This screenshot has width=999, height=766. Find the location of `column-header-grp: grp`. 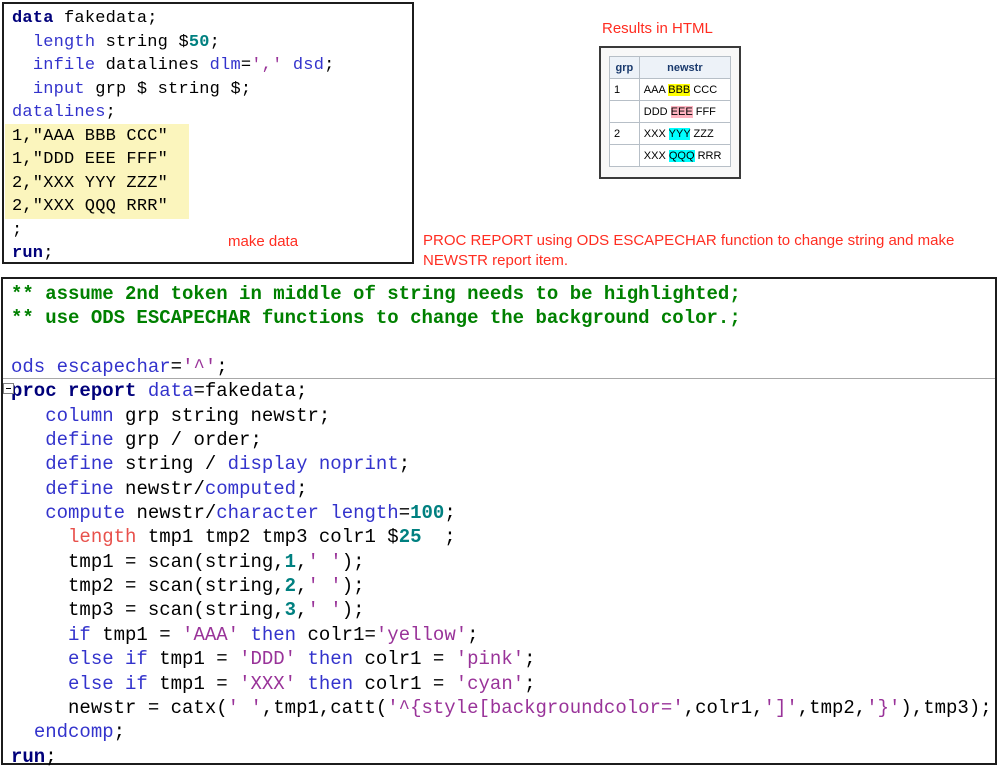

column-header-grp: grp is located at coordinates (624, 67).